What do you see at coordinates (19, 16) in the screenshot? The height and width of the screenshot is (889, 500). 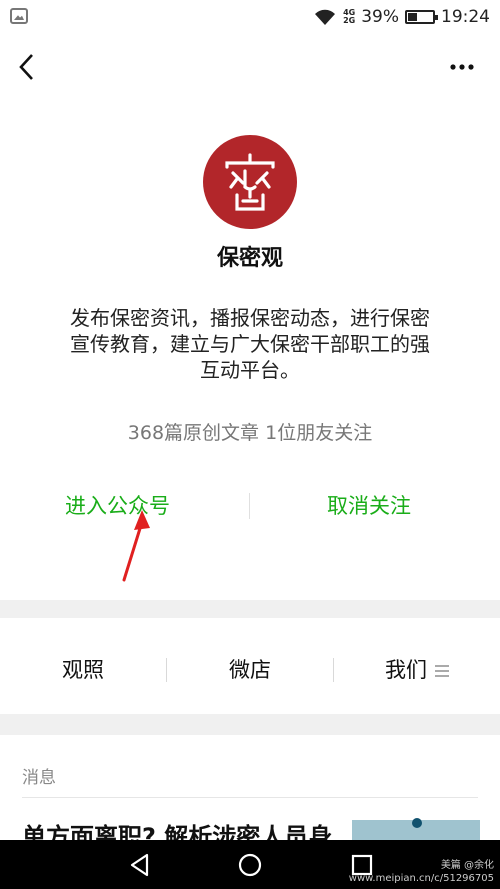 I see `gallery-icon` at bounding box center [19, 16].